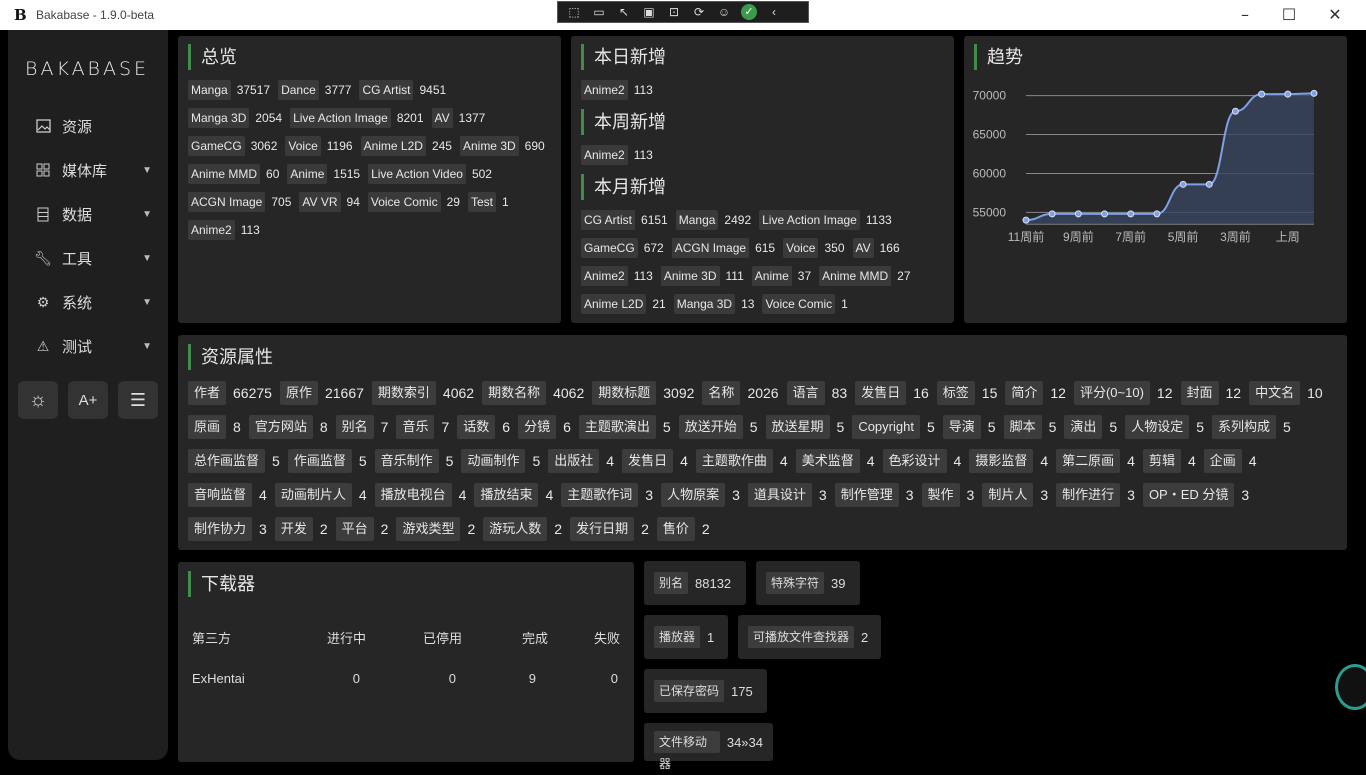 The height and width of the screenshot is (775, 1366). Describe the element at coordinates (893, 427) in the screenshot. I see `tag-chip: Copyright 5` at that location.